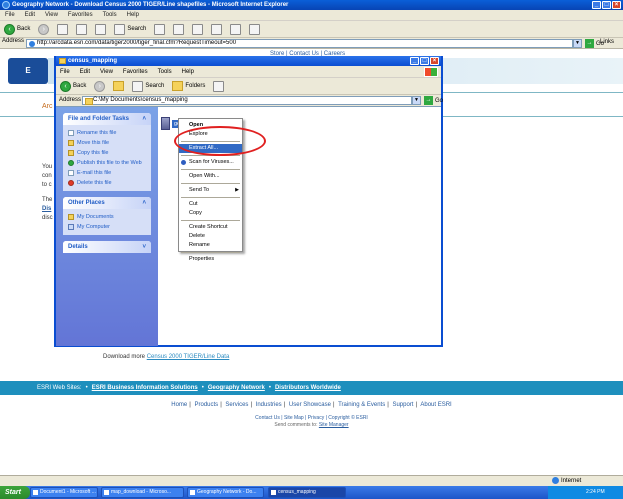  Describe the element at coordinates (80, 15) in the screenshot. I see `ie-menu-favorites: Favorites` at that location.